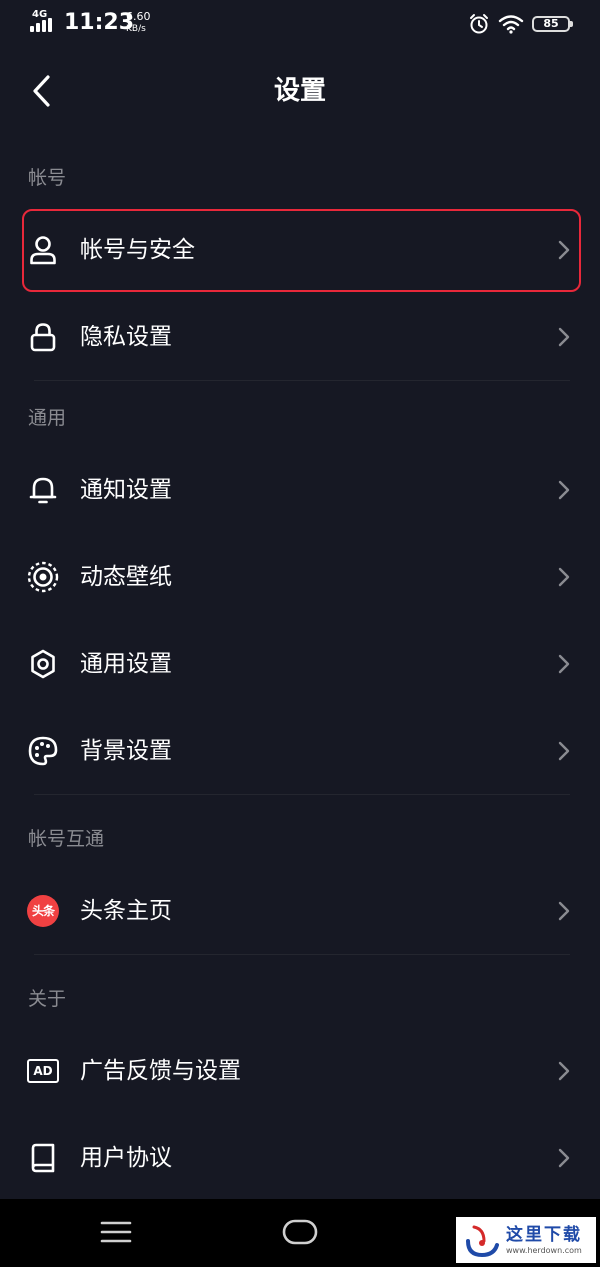 The image size is (600, 1267). Describe the element at coordinates (99, 22) in the screenshot. I see `status-time: 11:23` at that location.